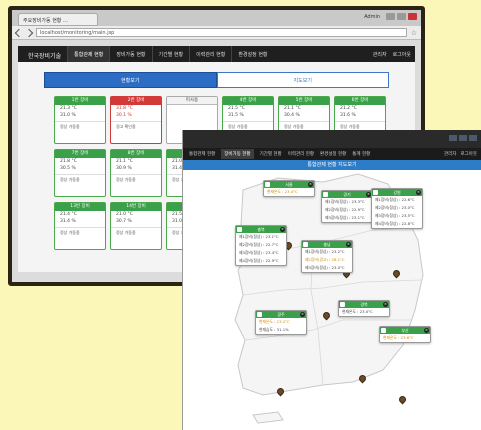  I want to click on equipment-card-title: 6번 장비, so click(360, 101).